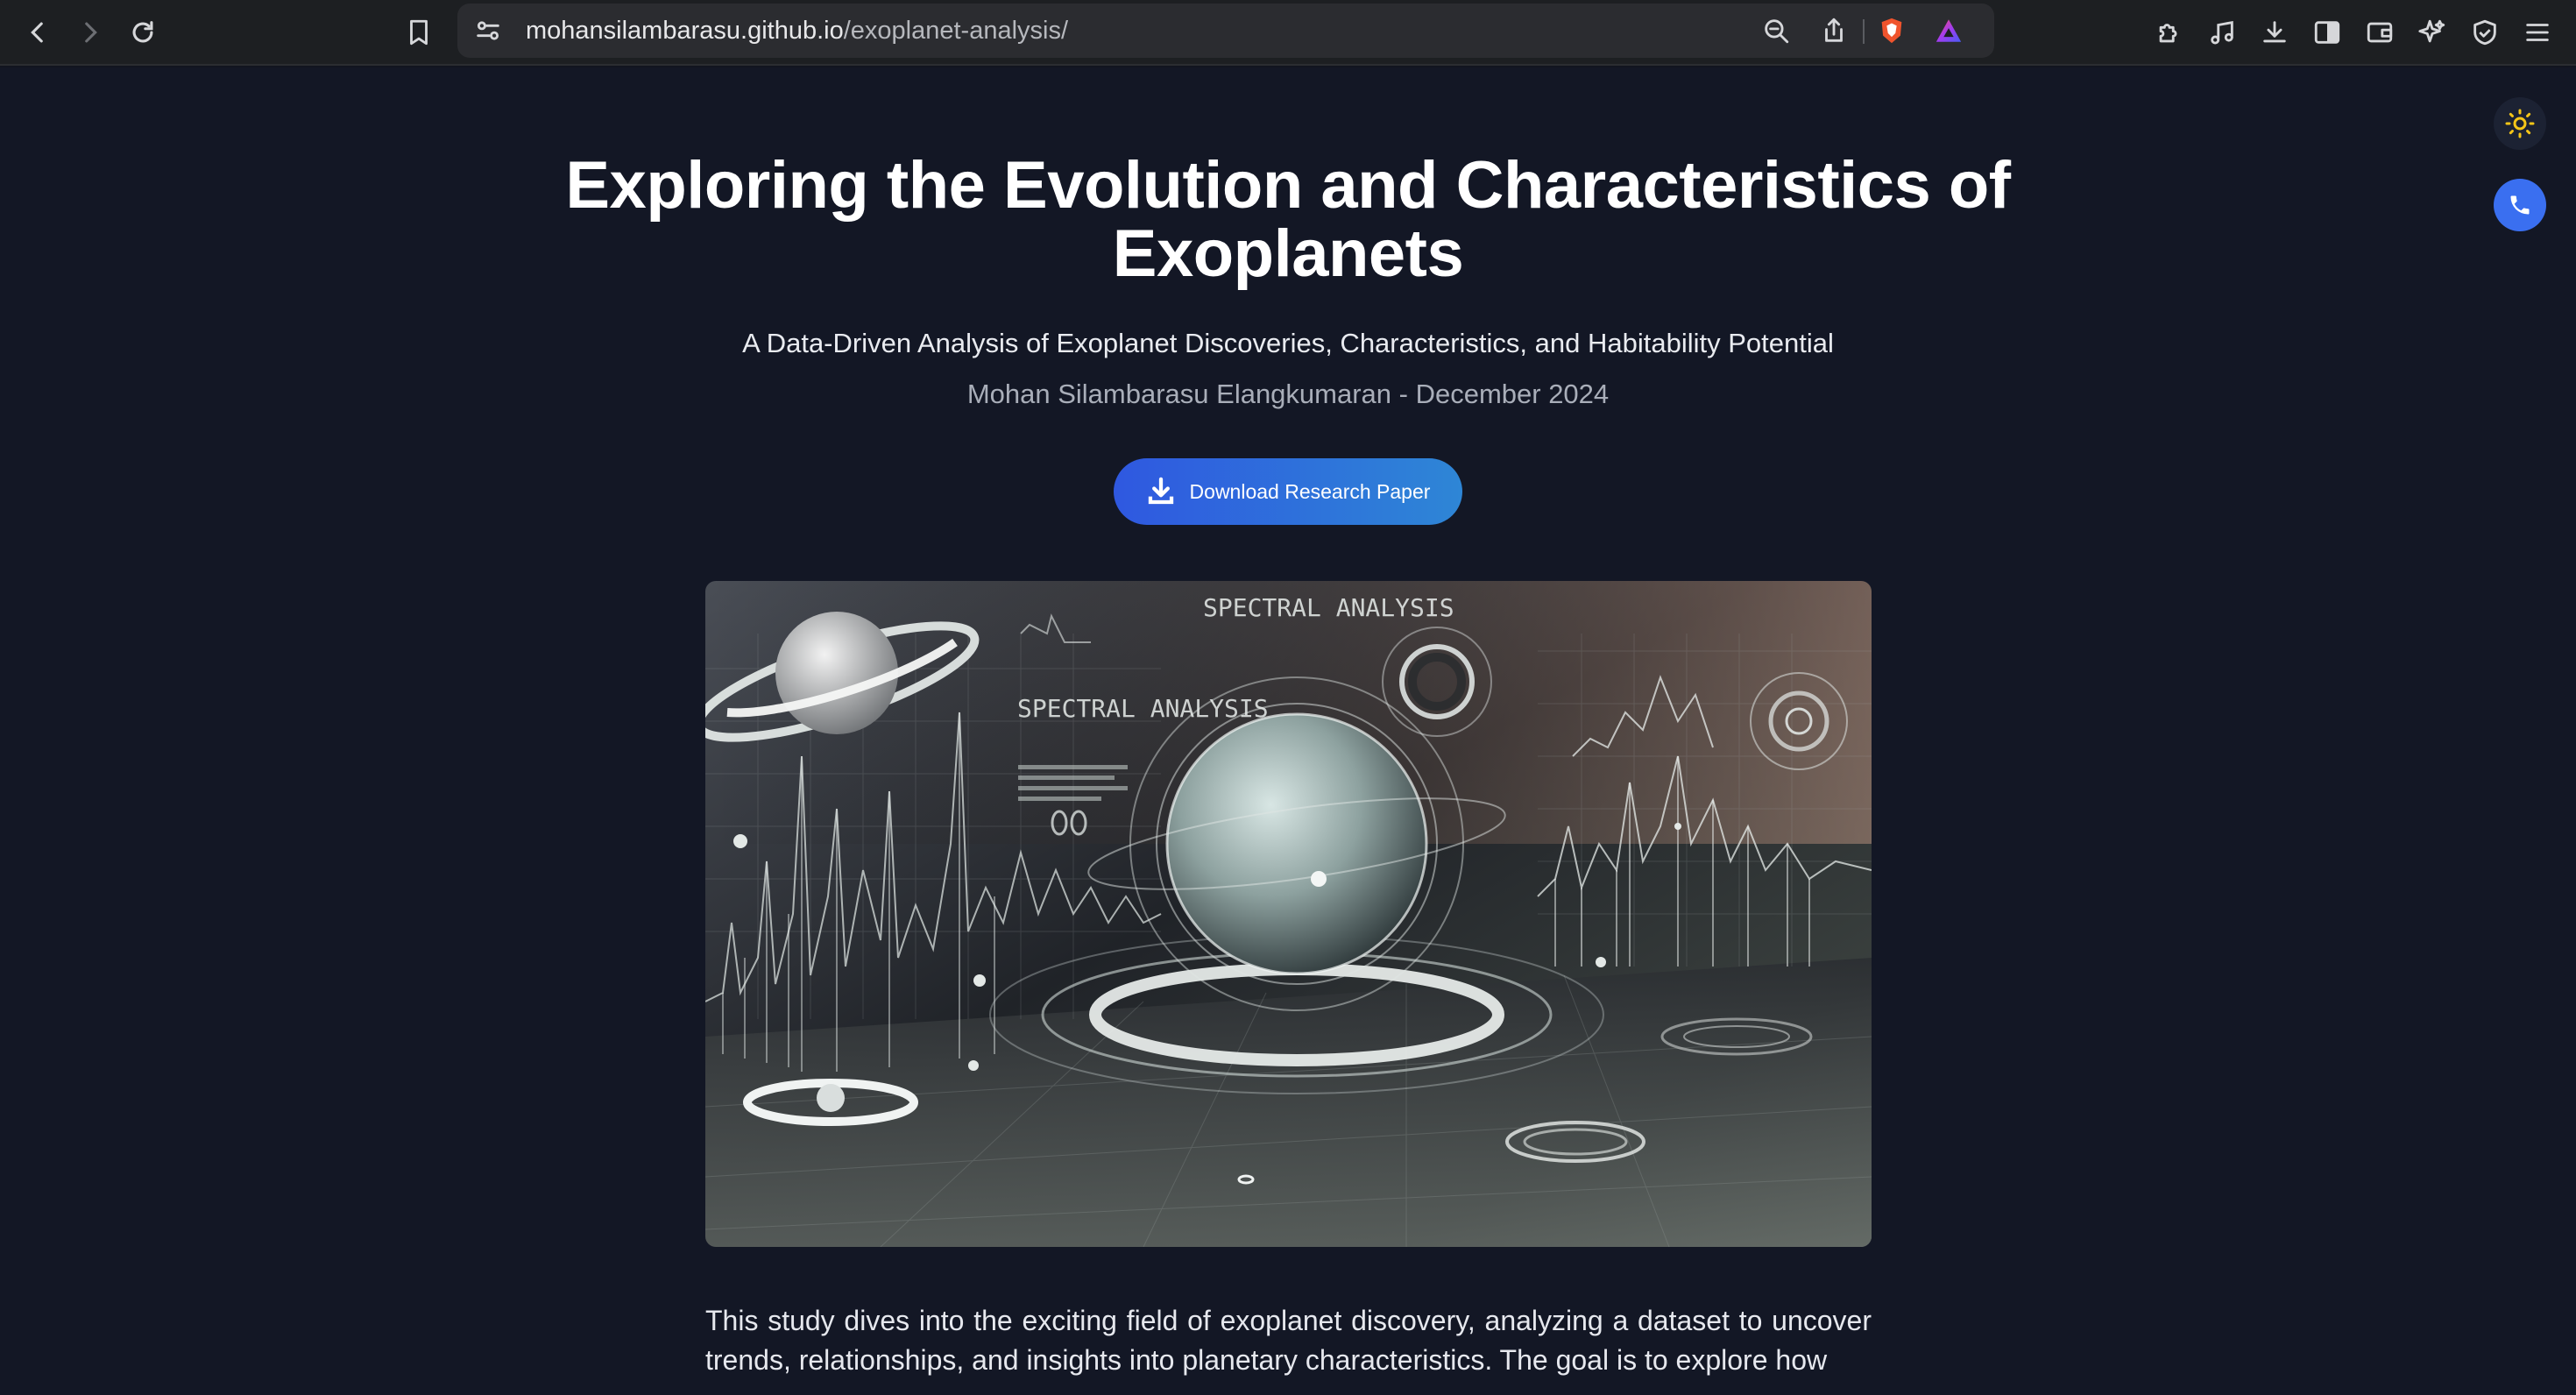 The image size is (2576, 1395). What do you see at coordinates (419, 32) in the screenshot?
I see `bookmark-icon` at bounding box center [419, 32].